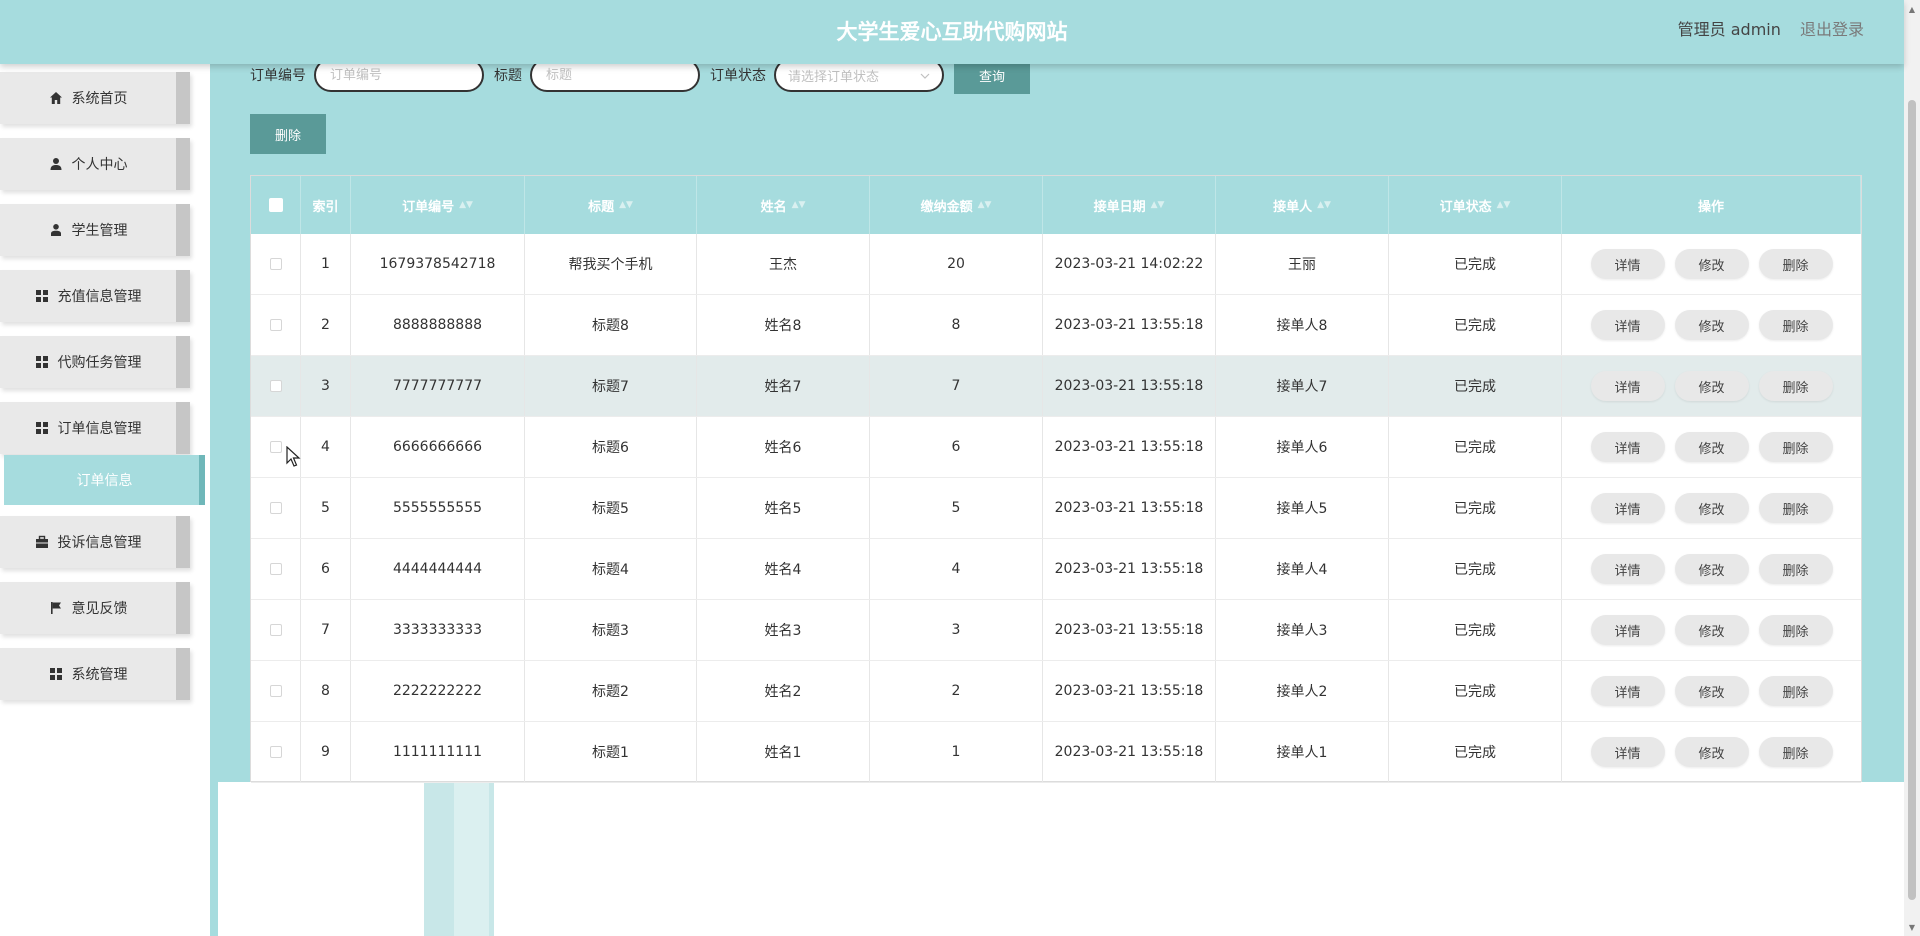 This screenshot has width=1920, height=936. Describe the element at coordinates (1475, 205) in the screenshot. I see `column-header-status: 订单状态 ▲▼` at that location.